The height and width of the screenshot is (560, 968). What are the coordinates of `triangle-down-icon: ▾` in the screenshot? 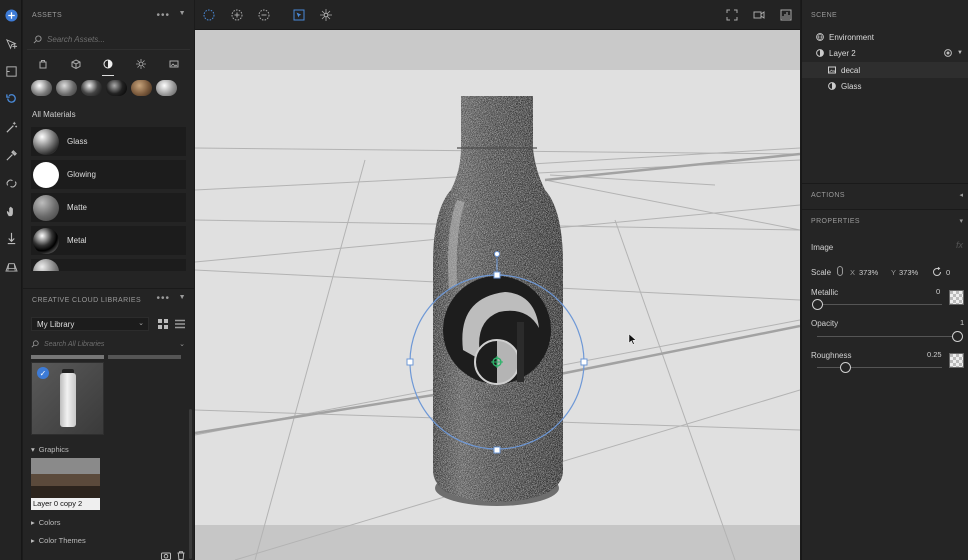 It's located at (33, 449).